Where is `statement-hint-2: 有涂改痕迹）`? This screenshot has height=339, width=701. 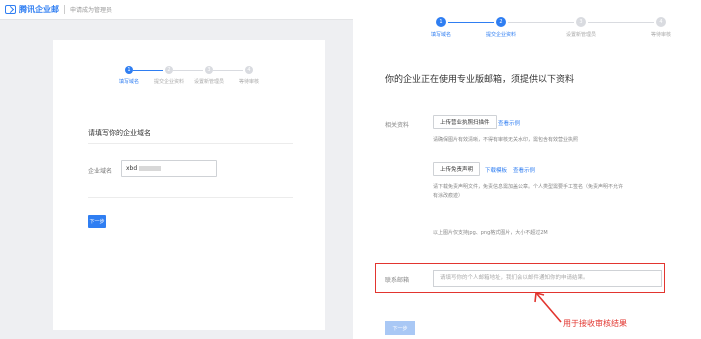
statement-hint-2: 有涂改痕迹） is located at coordinates (448, 196).